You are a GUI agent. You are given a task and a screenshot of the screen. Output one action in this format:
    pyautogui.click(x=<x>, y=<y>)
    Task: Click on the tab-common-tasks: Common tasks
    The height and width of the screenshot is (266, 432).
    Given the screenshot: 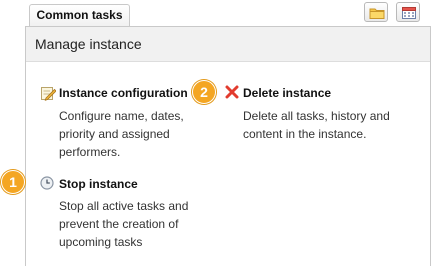 What is the action you would take?
    pyautogui.click(x=79, y=15)
    